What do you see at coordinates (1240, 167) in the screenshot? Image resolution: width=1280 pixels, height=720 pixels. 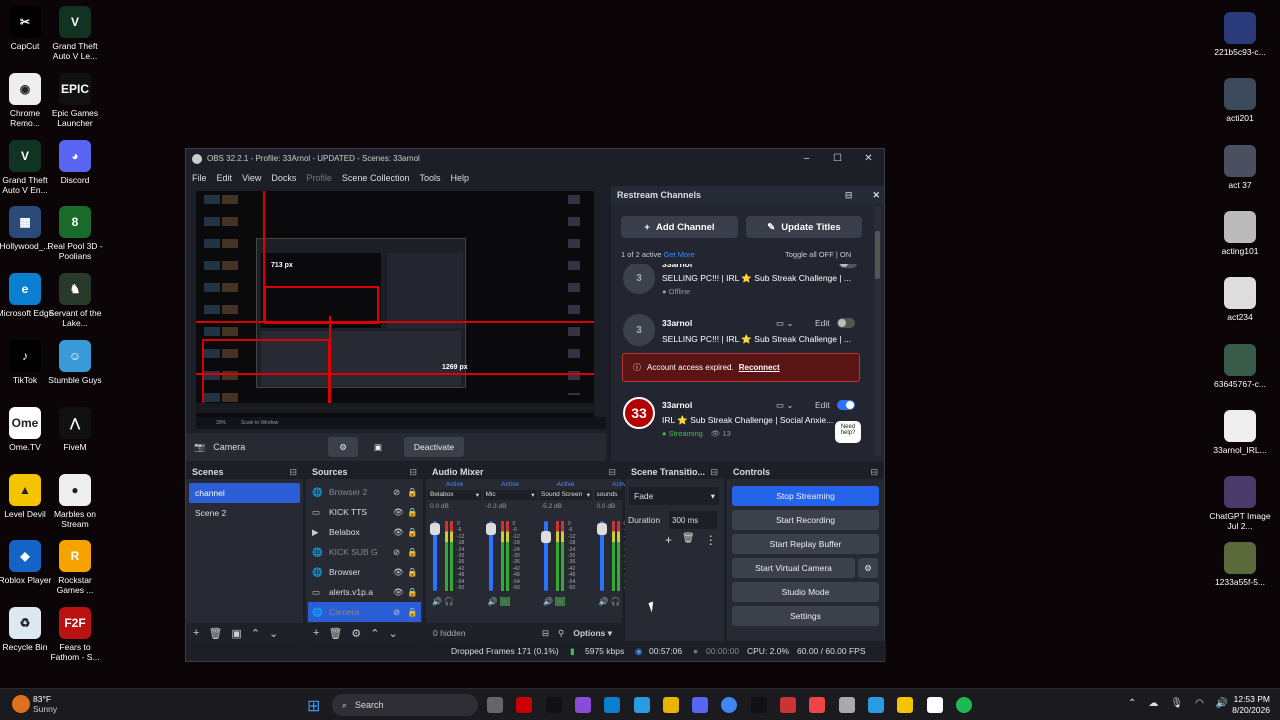 I see `desktop-icon: act 37` at bounding box center [1240, 167].